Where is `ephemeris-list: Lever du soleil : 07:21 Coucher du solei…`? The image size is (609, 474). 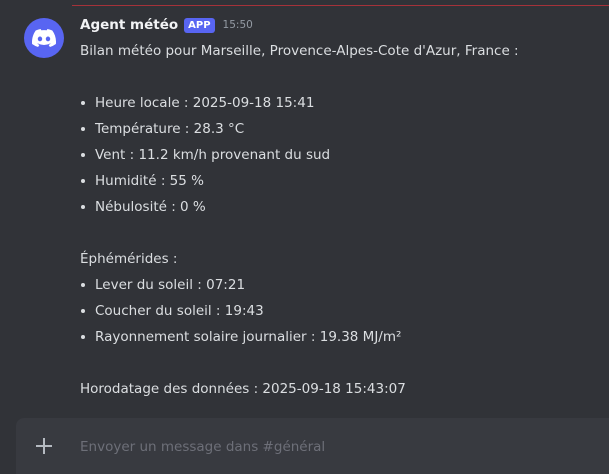
ephemeris-list: Lever du soleil : 07:21 Coucher du solei… is located at coordinates (340, 311).